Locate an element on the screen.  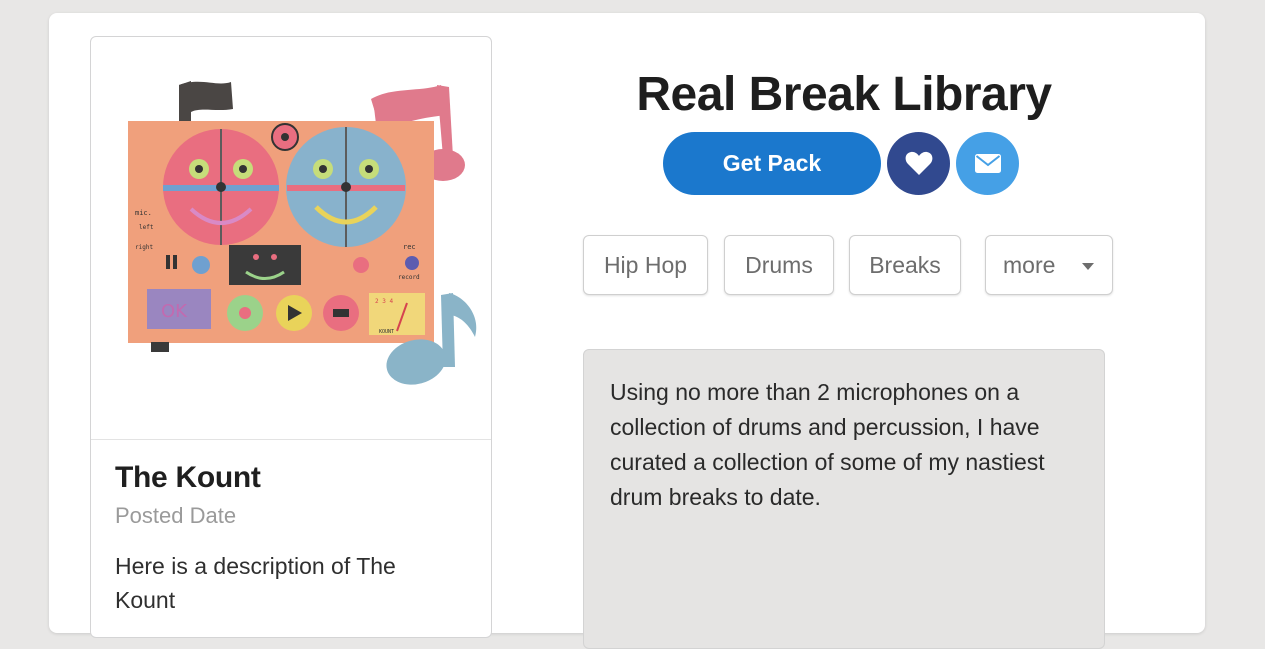
tag-breaks: Breaks is located at coordinates (905, 265).